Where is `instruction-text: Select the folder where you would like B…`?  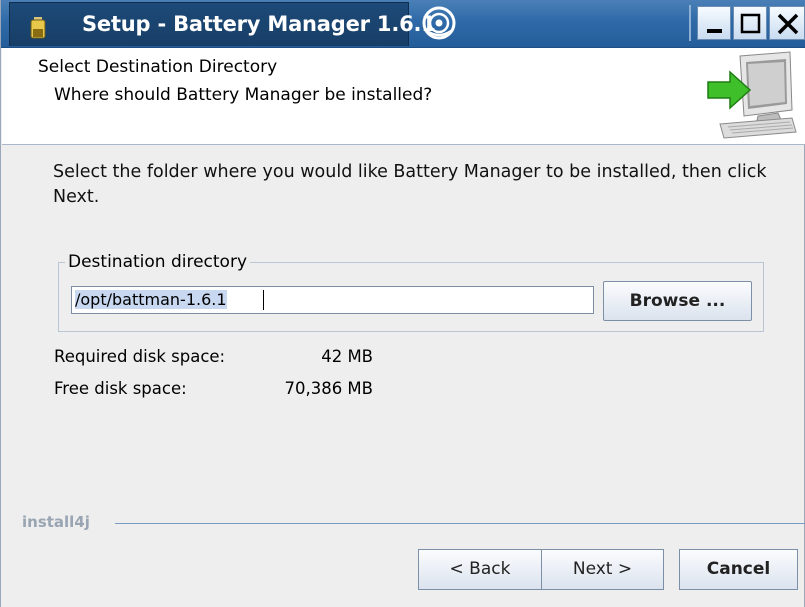 instruction-text: Select the folder where you would like B… is located at coordinates (410, 184).